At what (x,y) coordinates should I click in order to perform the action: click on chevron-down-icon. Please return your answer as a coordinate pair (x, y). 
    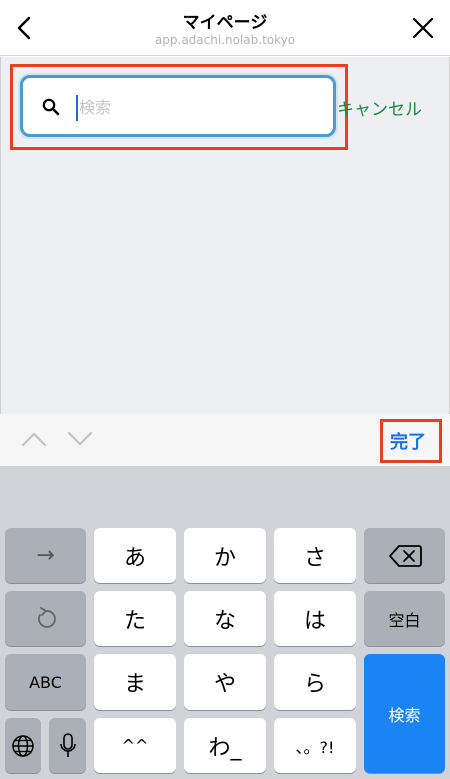
    Looking at the image, I should click on (80, 439).